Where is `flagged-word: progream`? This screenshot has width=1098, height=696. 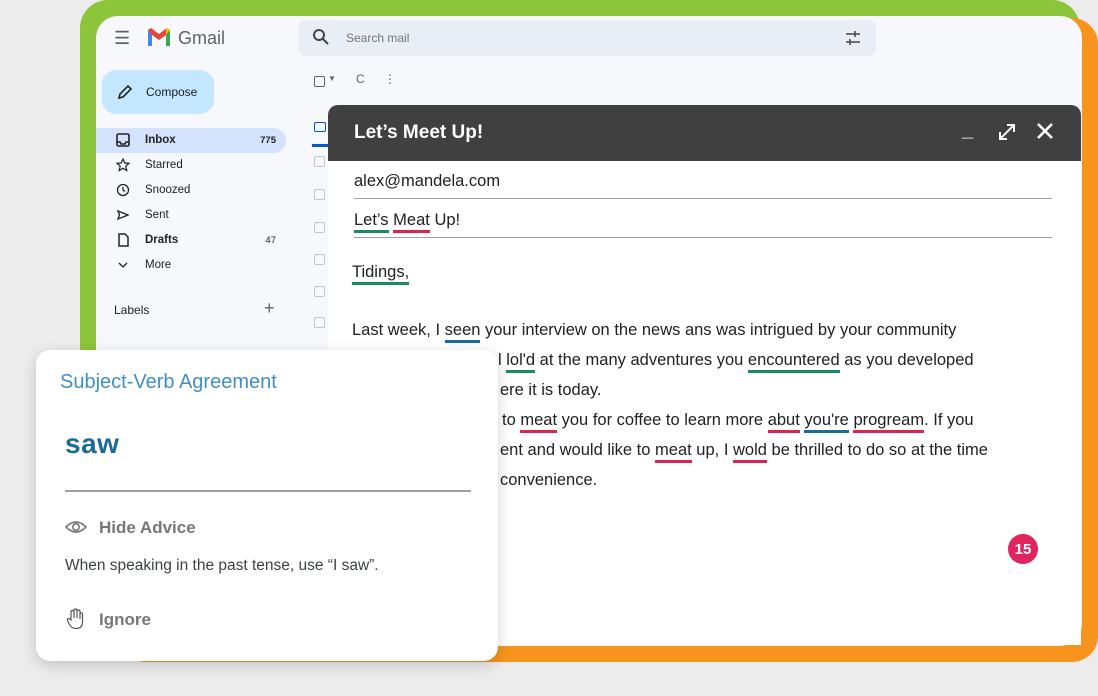 flagged-word: progream is located at coordinates (889, 422).